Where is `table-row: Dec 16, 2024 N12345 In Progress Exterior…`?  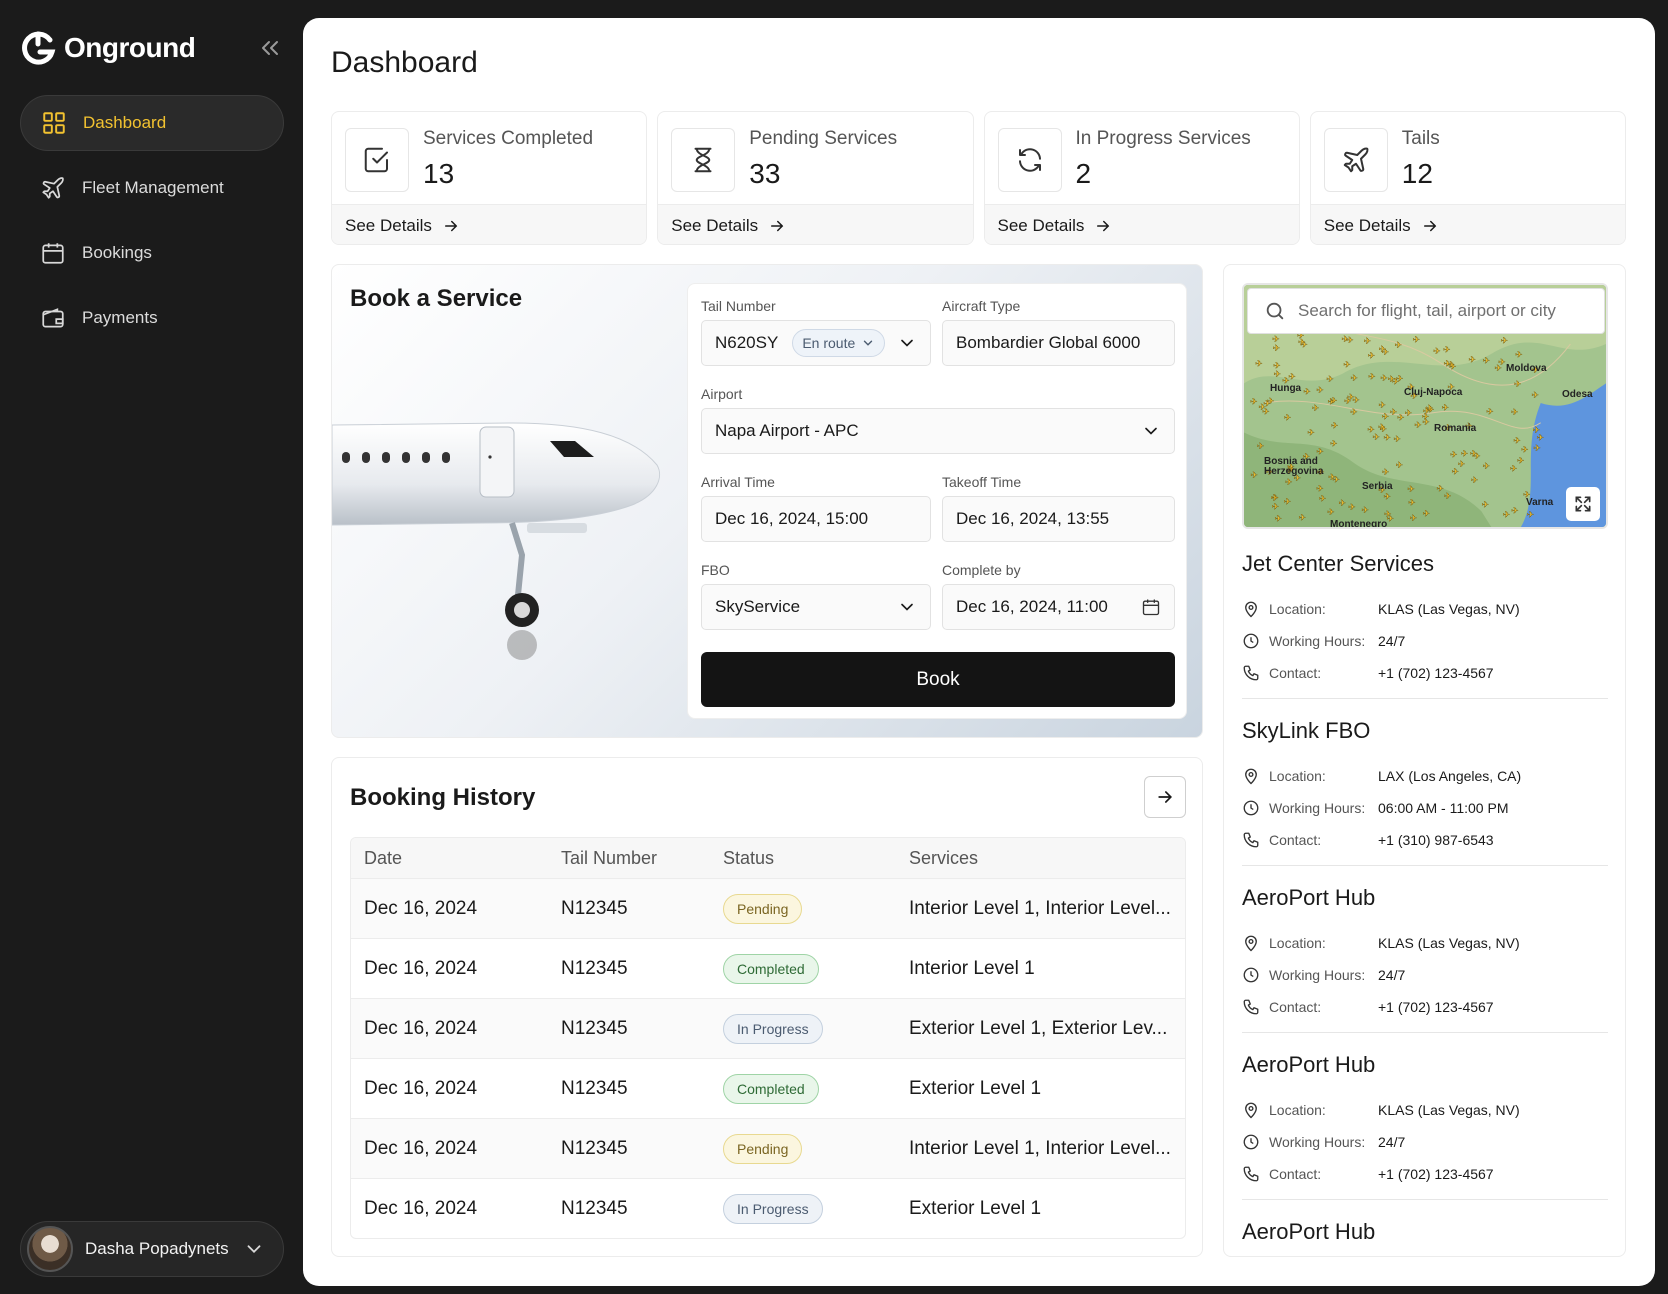
table-row: Dec 16, 2024 N12345 In Progress Exterior… is located at coordinates (768, 1208).